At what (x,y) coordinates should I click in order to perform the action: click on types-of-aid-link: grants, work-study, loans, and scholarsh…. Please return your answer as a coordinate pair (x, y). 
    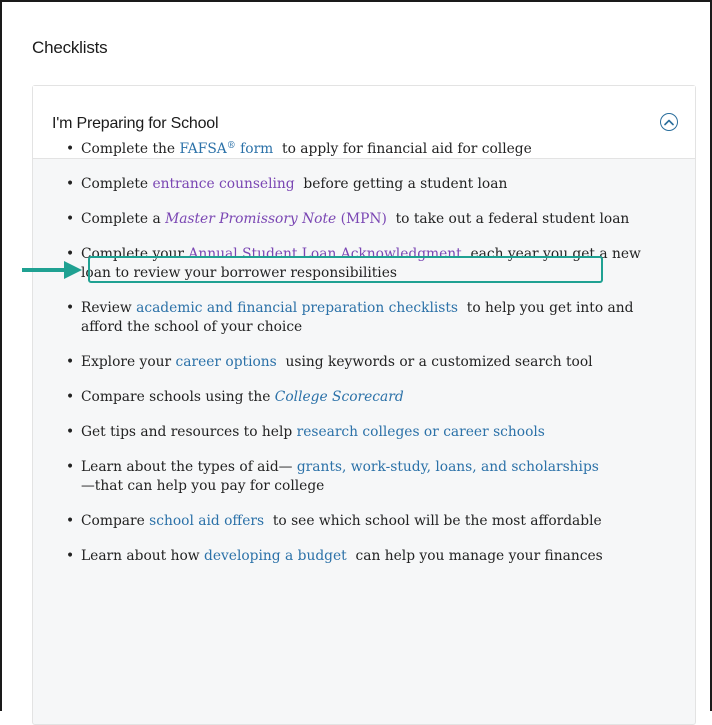
    Looking at the image, I should click on (448, 467).